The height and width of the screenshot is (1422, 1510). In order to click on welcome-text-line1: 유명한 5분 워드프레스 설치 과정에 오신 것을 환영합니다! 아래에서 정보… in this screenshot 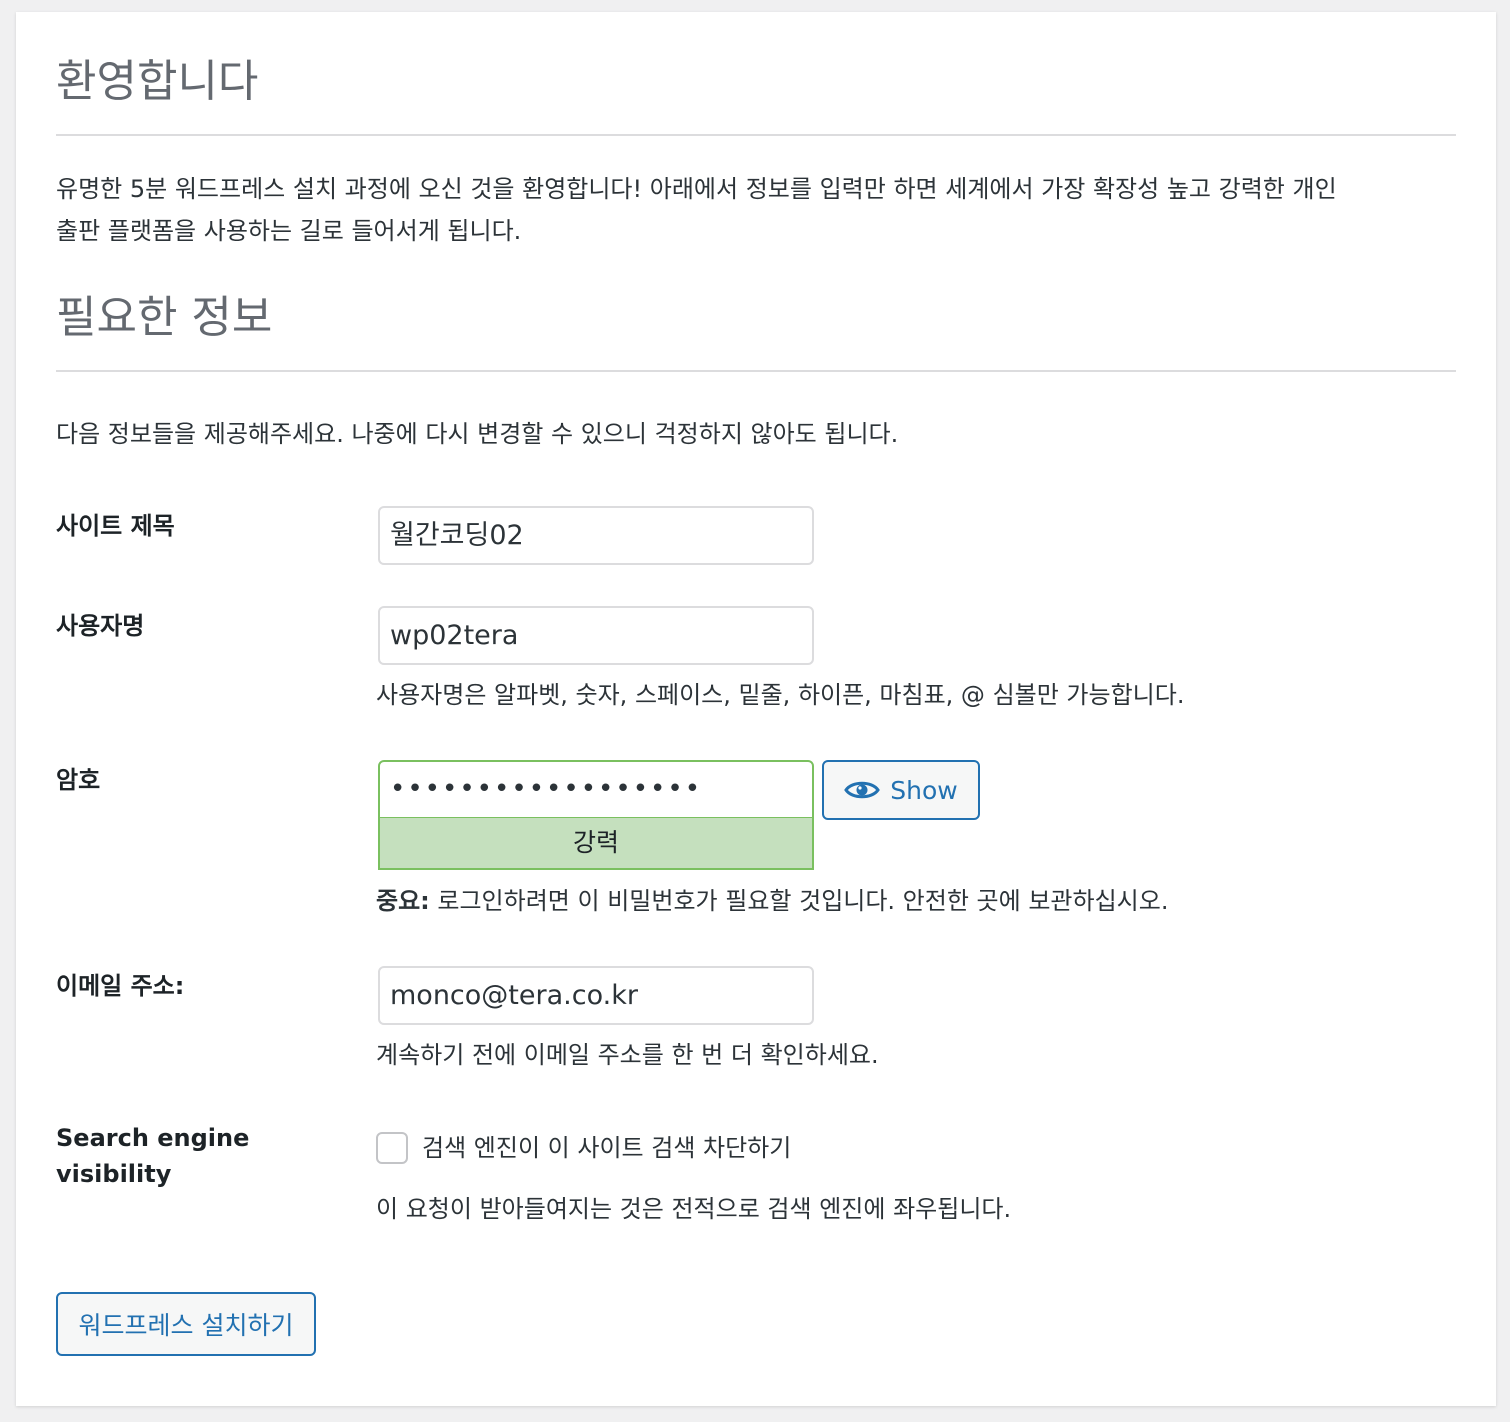, I will do `click(696, 189)`.